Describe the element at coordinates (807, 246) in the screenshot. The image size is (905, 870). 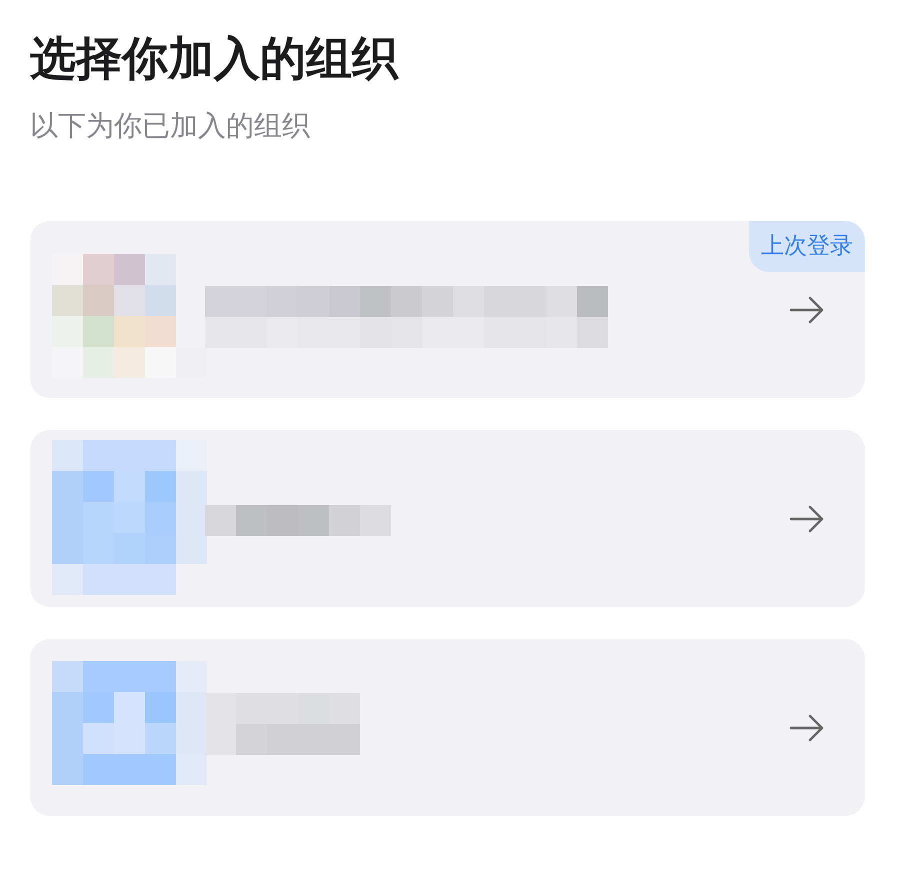
I see `last-login-badge: 上次登录` at that location.